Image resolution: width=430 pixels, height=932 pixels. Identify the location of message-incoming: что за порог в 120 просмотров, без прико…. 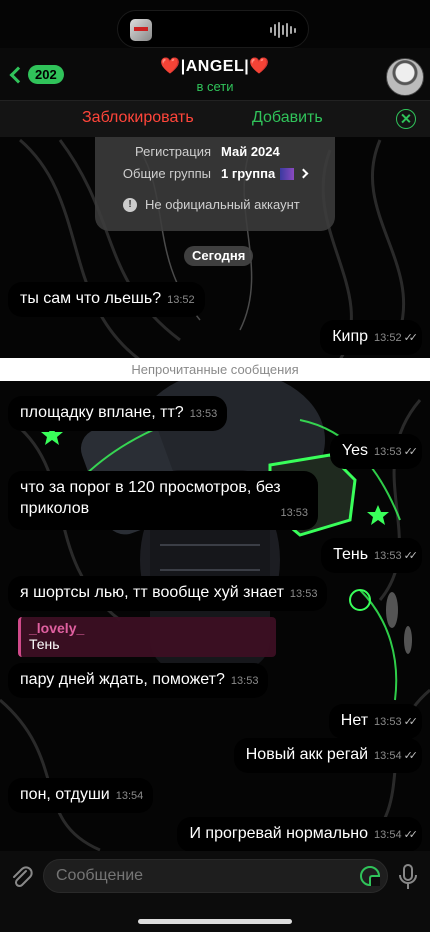
(163, 500).